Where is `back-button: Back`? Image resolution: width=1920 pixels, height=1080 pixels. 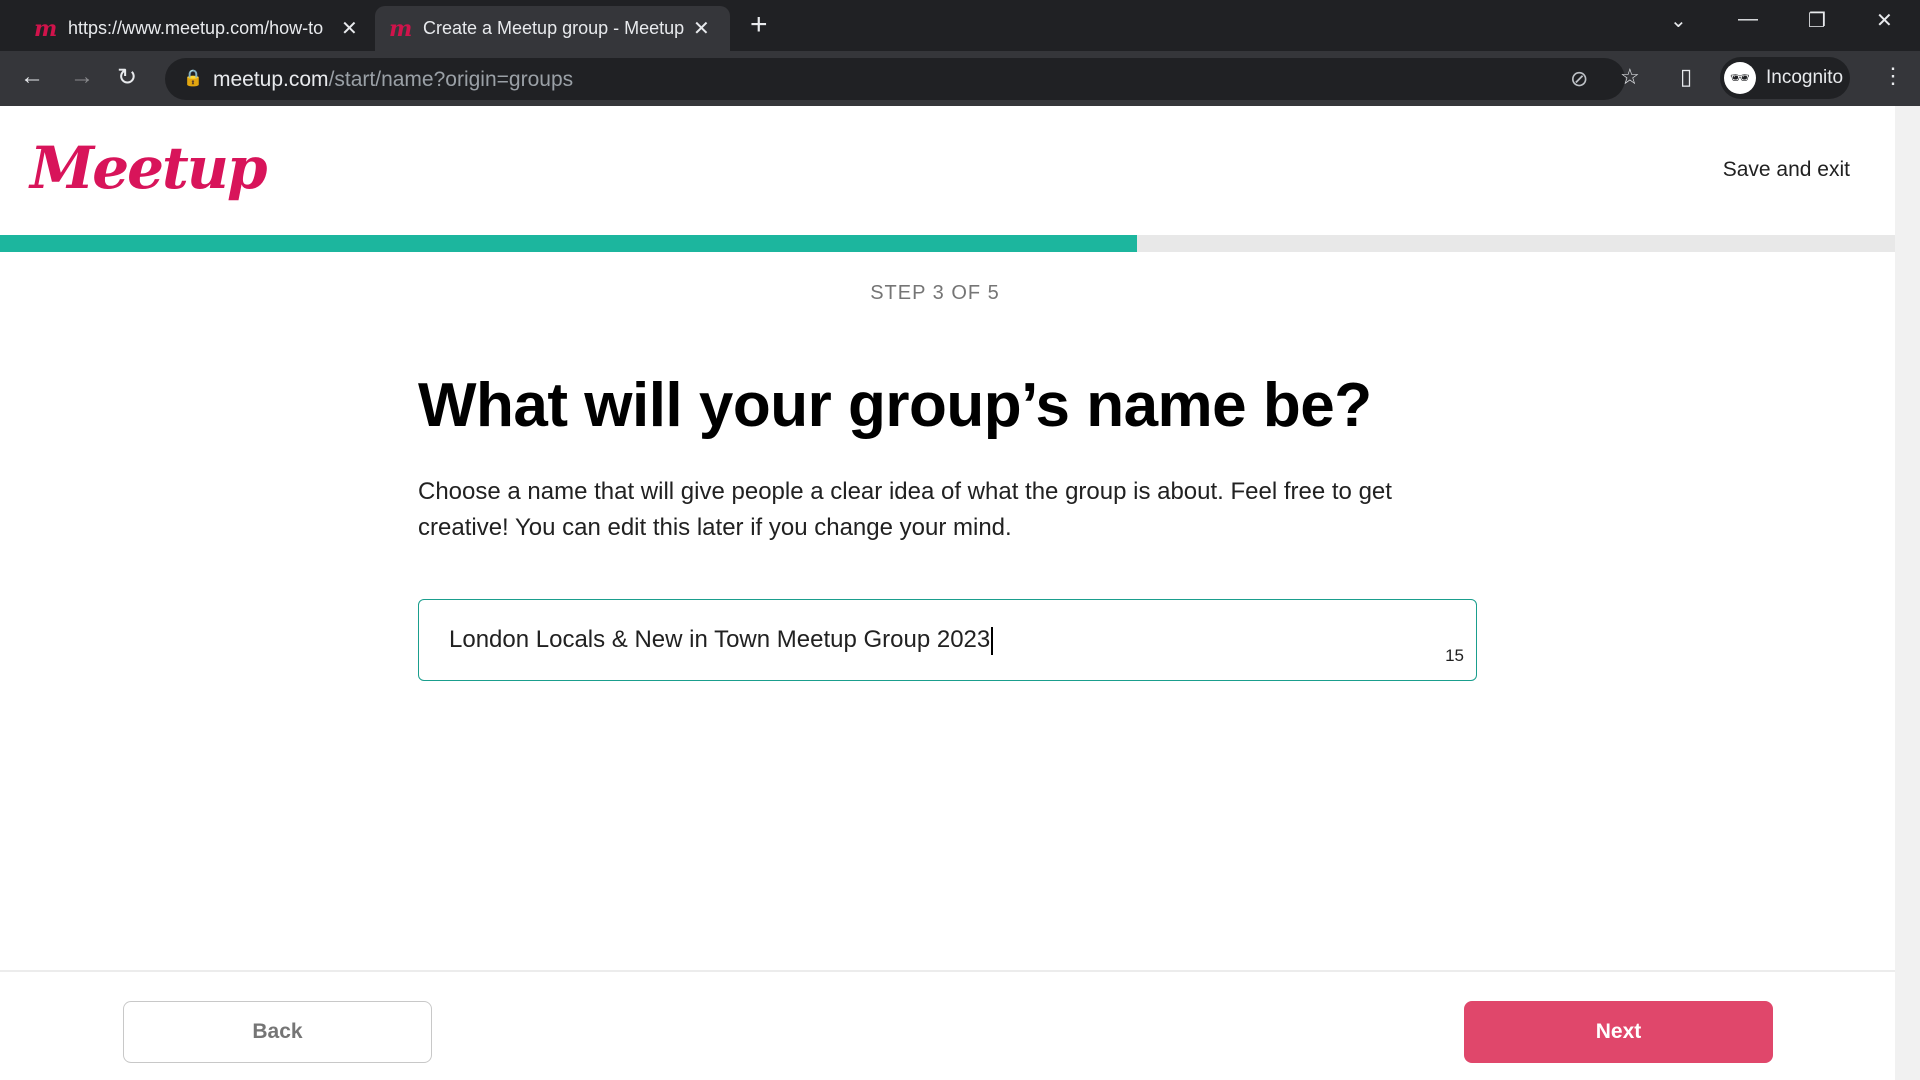 back-button: Back is located at coordinates (277, 1032).